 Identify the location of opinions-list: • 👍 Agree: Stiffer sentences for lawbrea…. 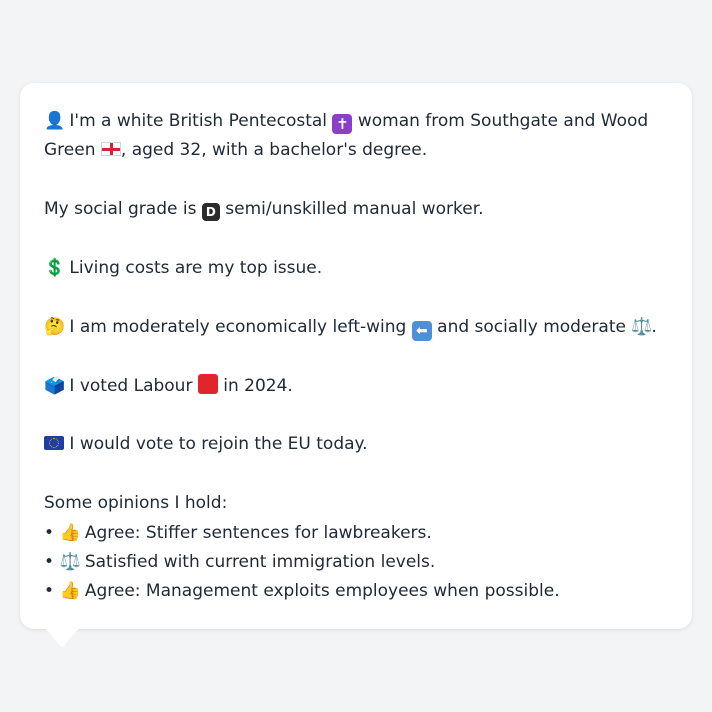
(356, 563).